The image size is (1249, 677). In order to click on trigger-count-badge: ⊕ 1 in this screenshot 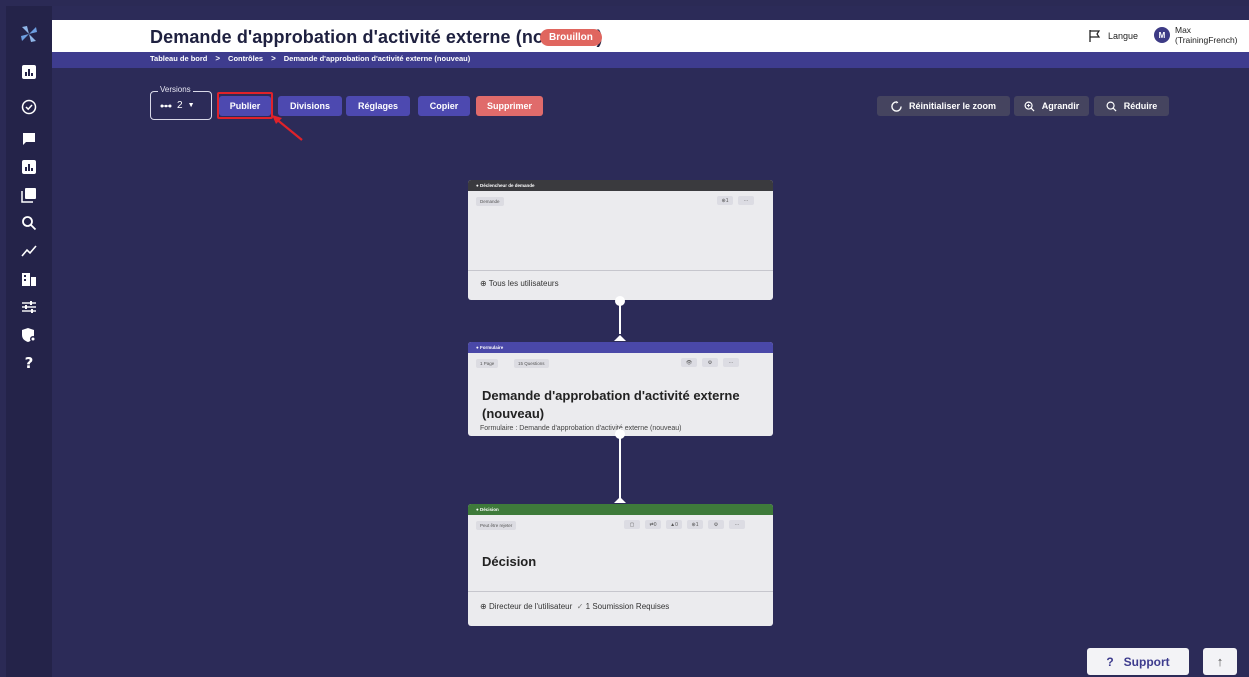, I will do `click(725, 200)`.